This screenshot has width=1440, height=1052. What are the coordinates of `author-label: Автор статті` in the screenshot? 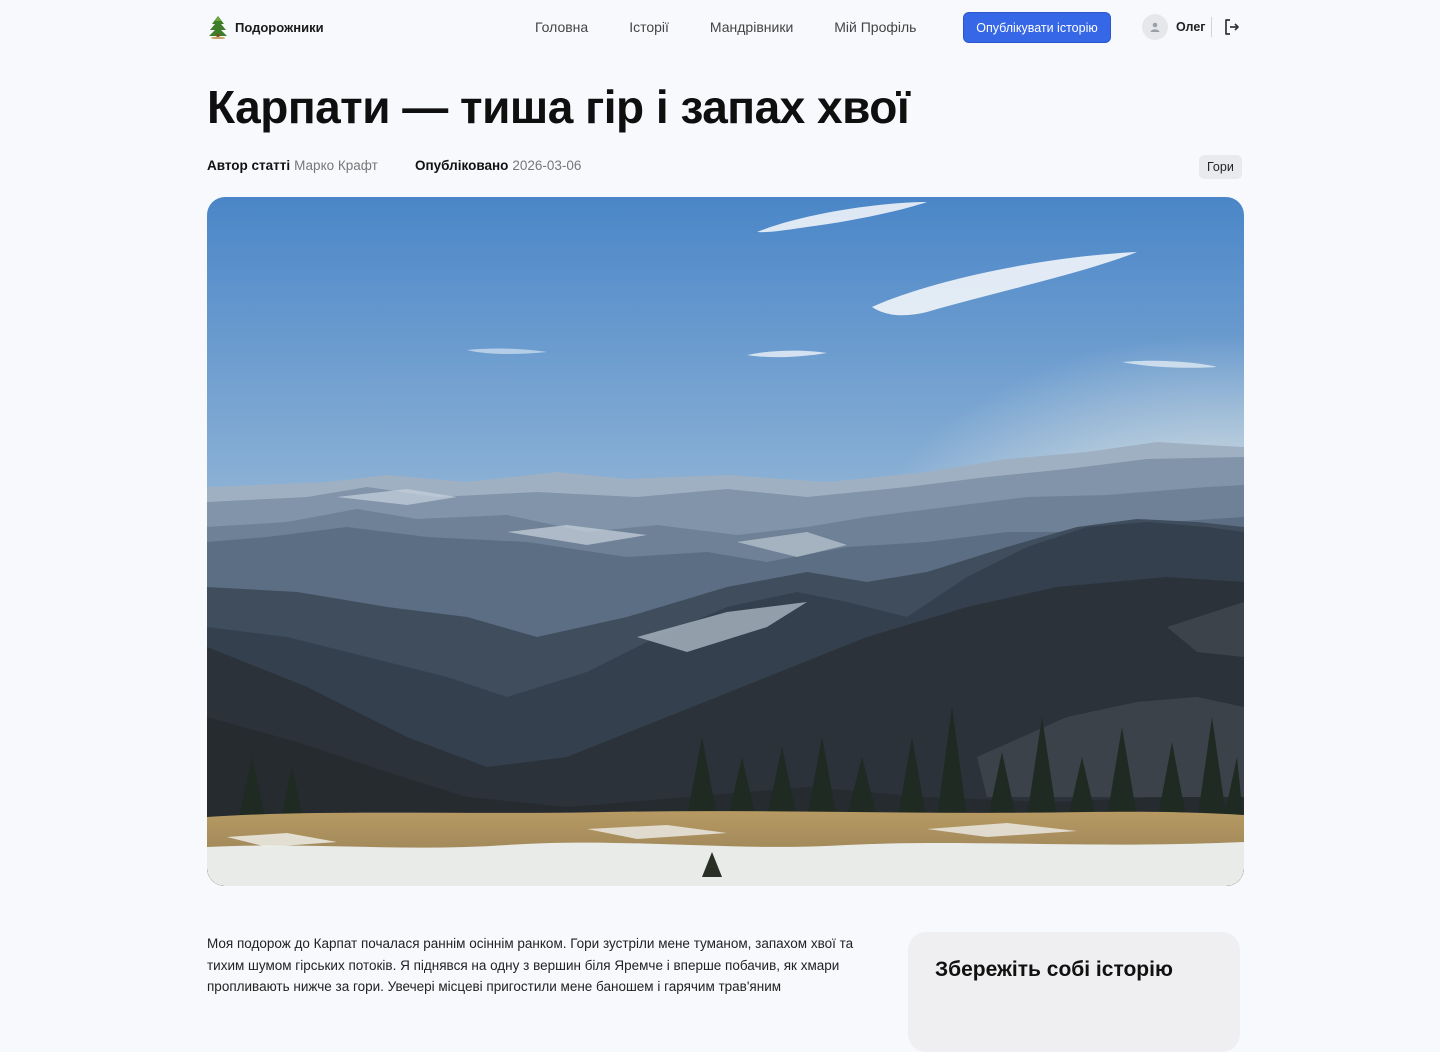 It's located at (249, 165).